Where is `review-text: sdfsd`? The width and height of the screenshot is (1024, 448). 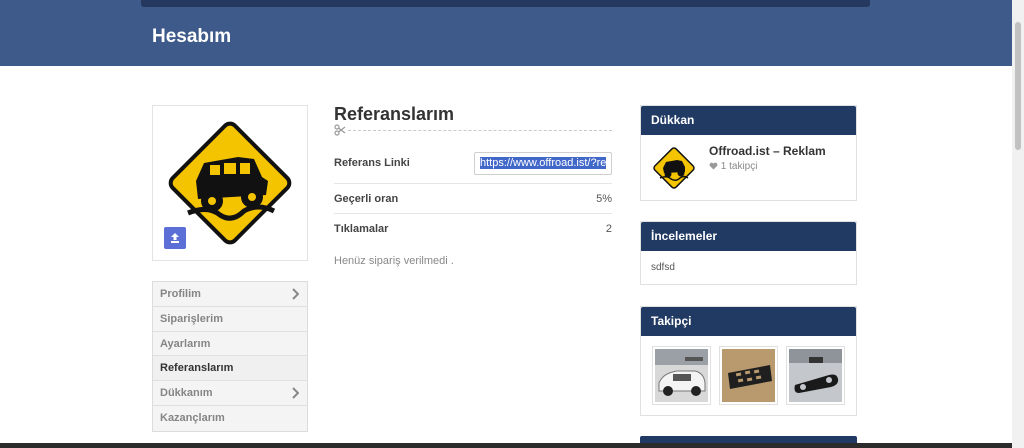 review-text: sdfsd is located at coordinates (663, 267).